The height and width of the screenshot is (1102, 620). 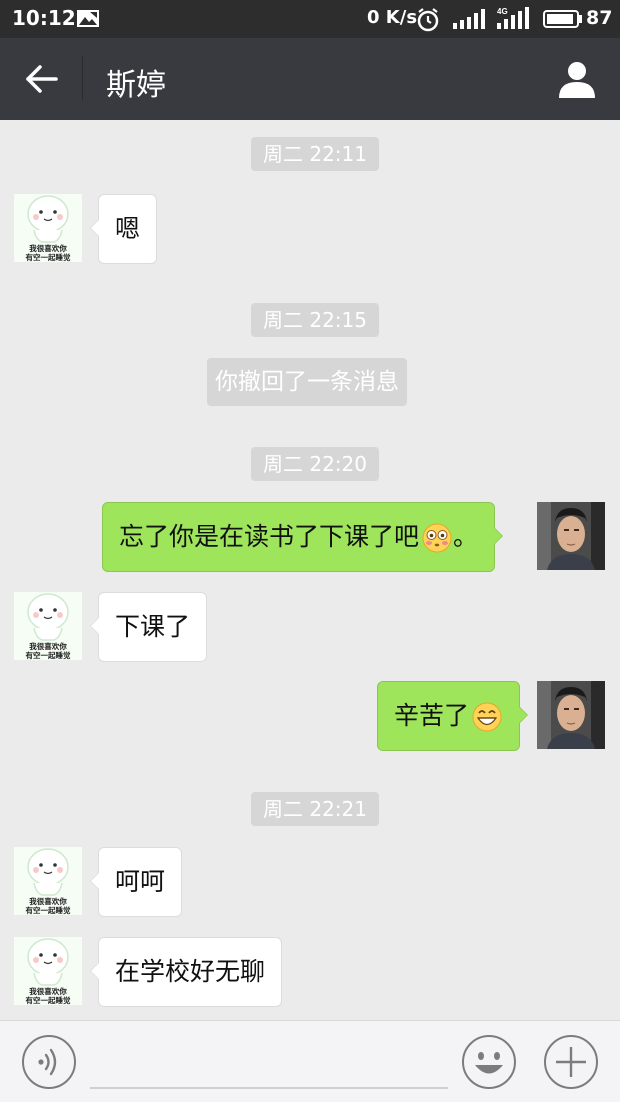 I want to click on chat-header: 斯婷, so click(x=310, y=79).